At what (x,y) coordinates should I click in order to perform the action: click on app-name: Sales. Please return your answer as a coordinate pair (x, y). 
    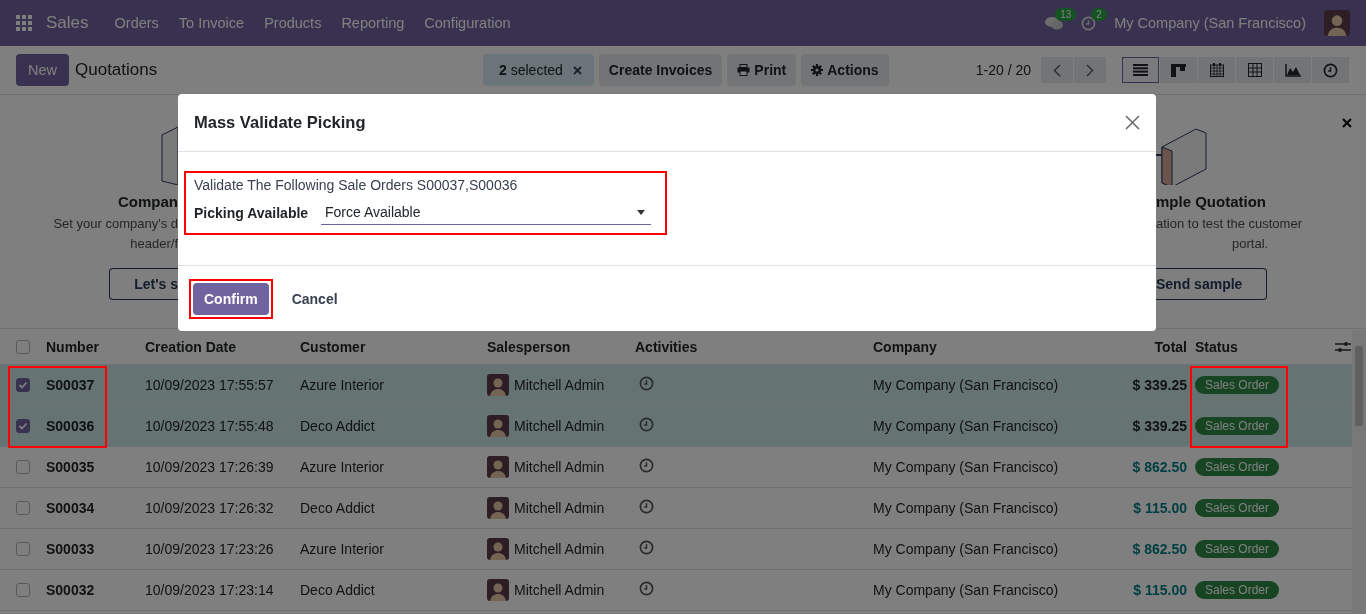
    Looking at the image, I should click on (67, 23).